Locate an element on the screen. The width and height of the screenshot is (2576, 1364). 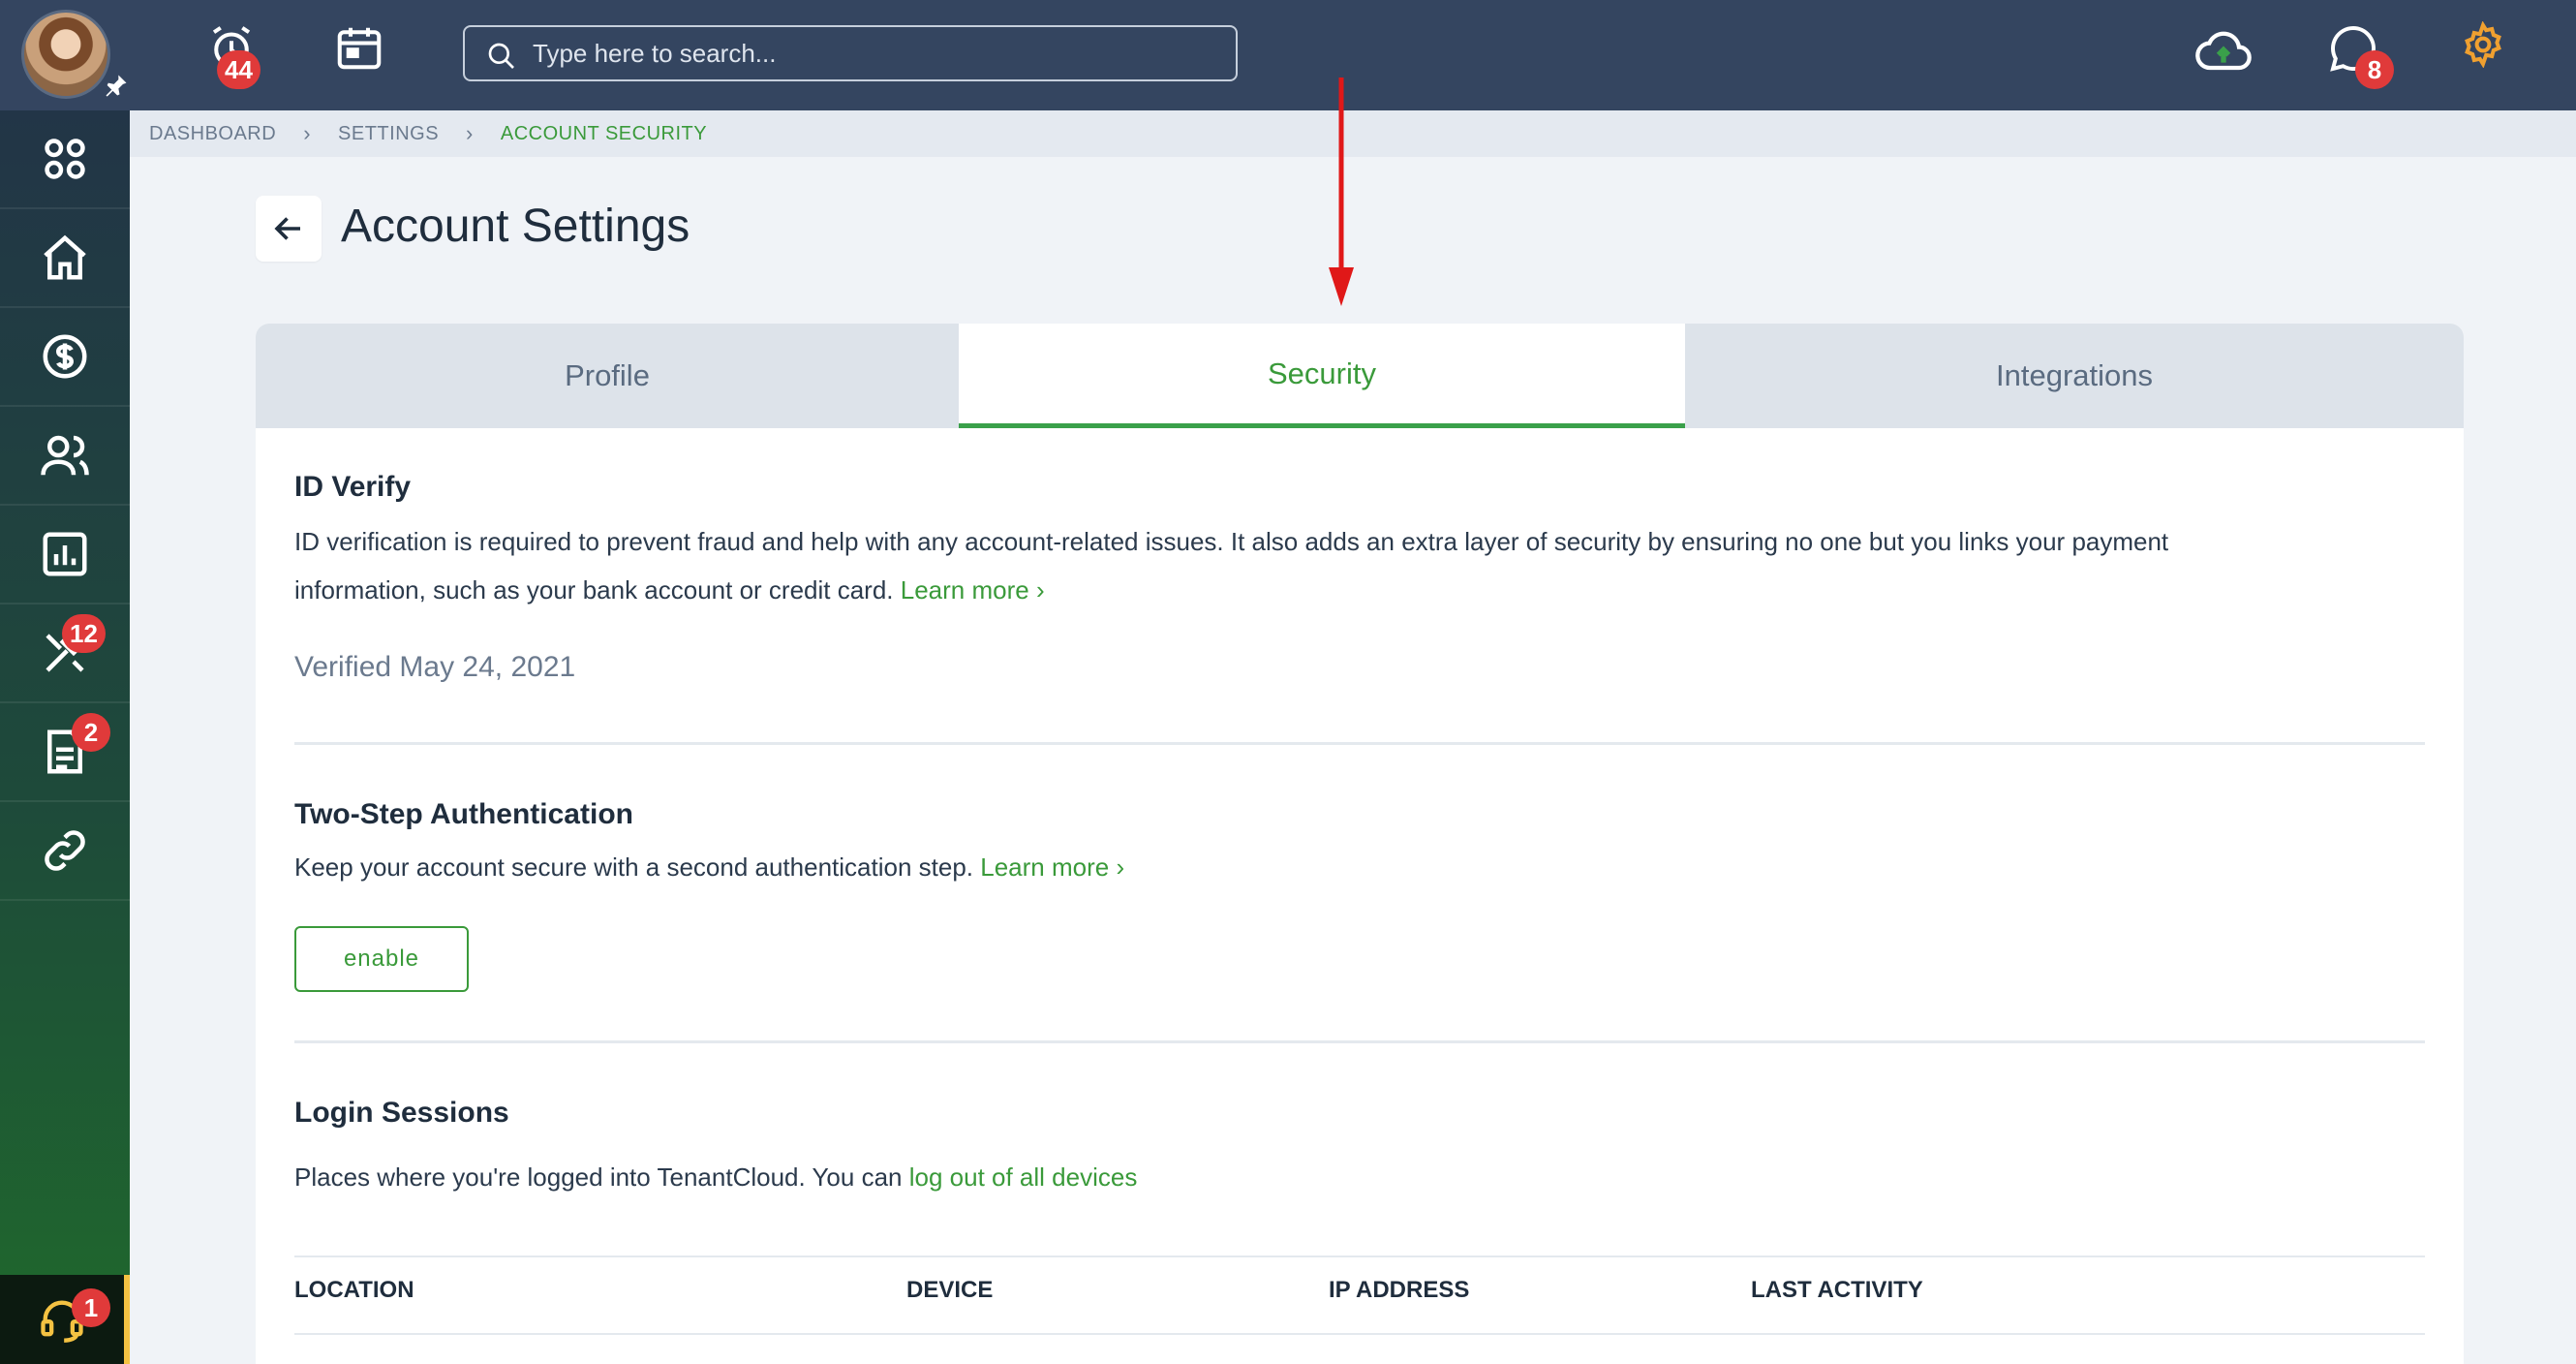
search-input is located at coordinates (884, 53).